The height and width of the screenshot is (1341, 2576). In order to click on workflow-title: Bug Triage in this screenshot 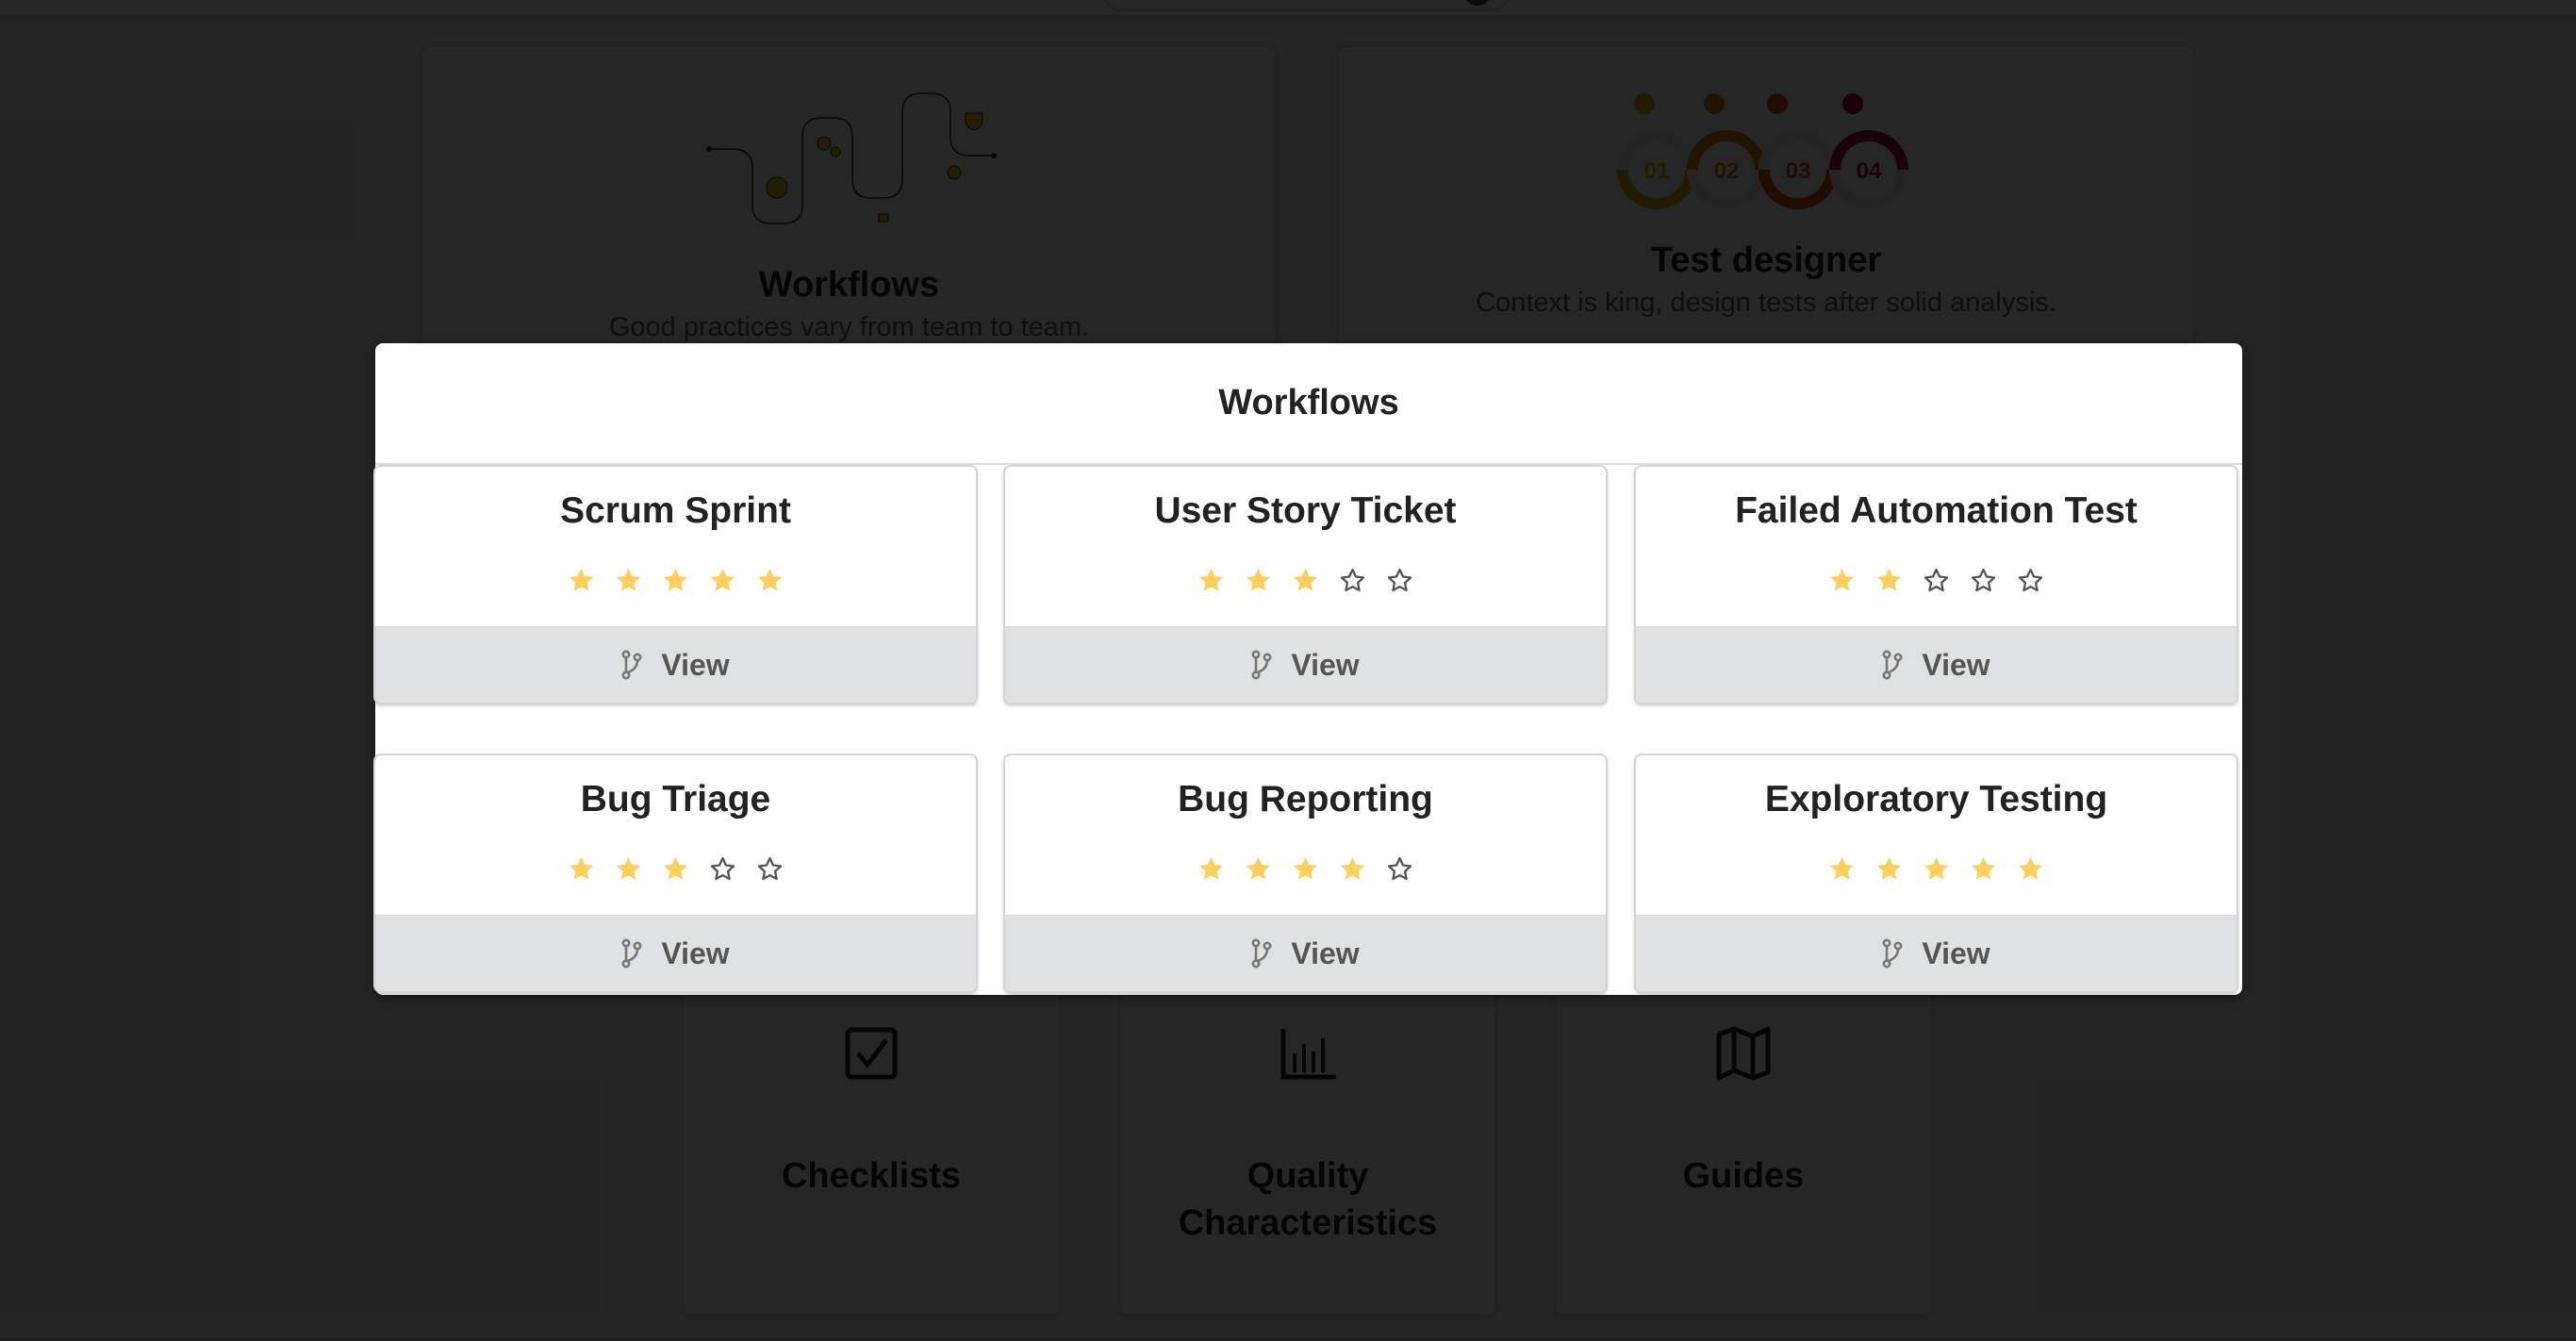, I will do `click(675, 799)`.